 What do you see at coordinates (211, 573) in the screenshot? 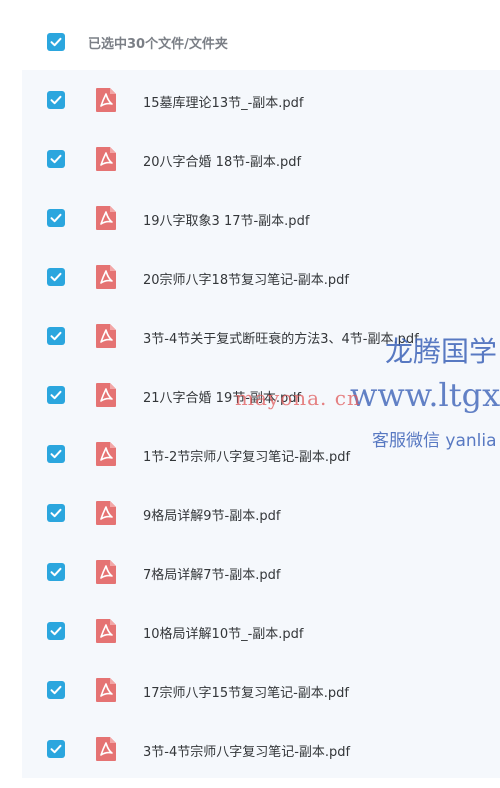
I see `file-name: 7格局详解7节-副本.pdf` at bounding box center [211, 573].